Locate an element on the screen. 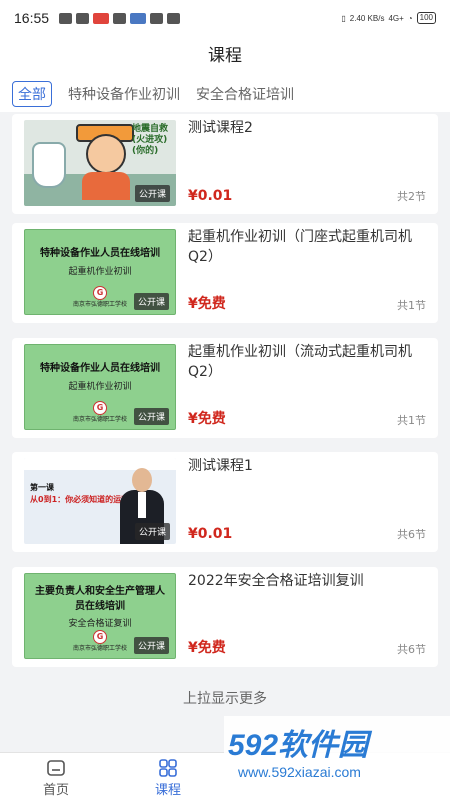  course-title: 起重机作业初训（流动式起重机司机Q2） is located at coordinates (300, 362).